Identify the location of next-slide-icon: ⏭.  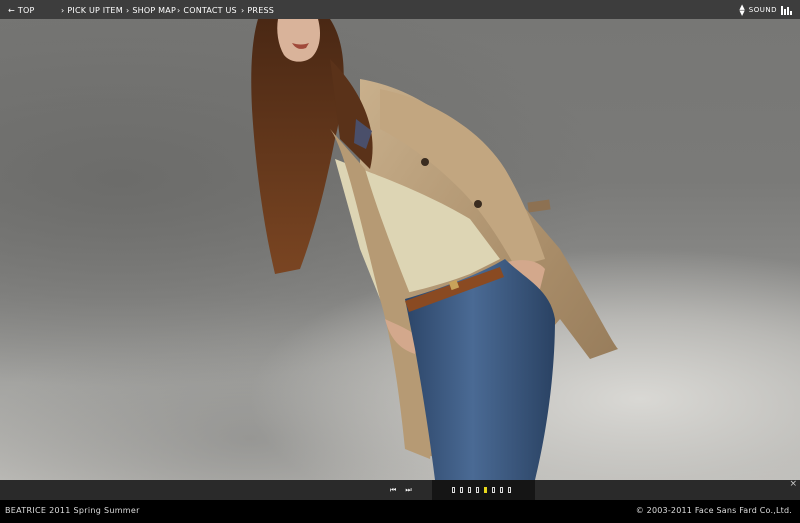
(408, 490).